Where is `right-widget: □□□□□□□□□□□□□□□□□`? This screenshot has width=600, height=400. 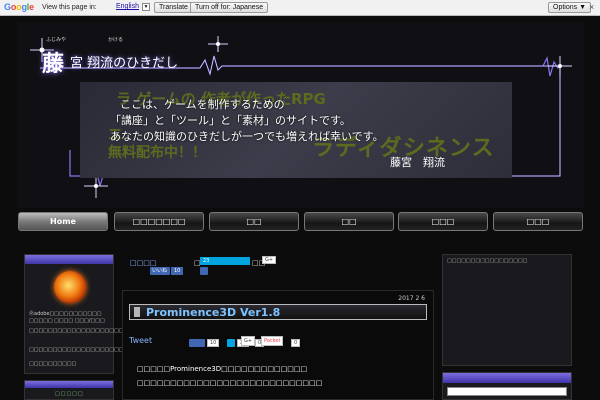 right-widget: □□□□□□□□□□□□□□□□□ is located at coordinates (507, 310).